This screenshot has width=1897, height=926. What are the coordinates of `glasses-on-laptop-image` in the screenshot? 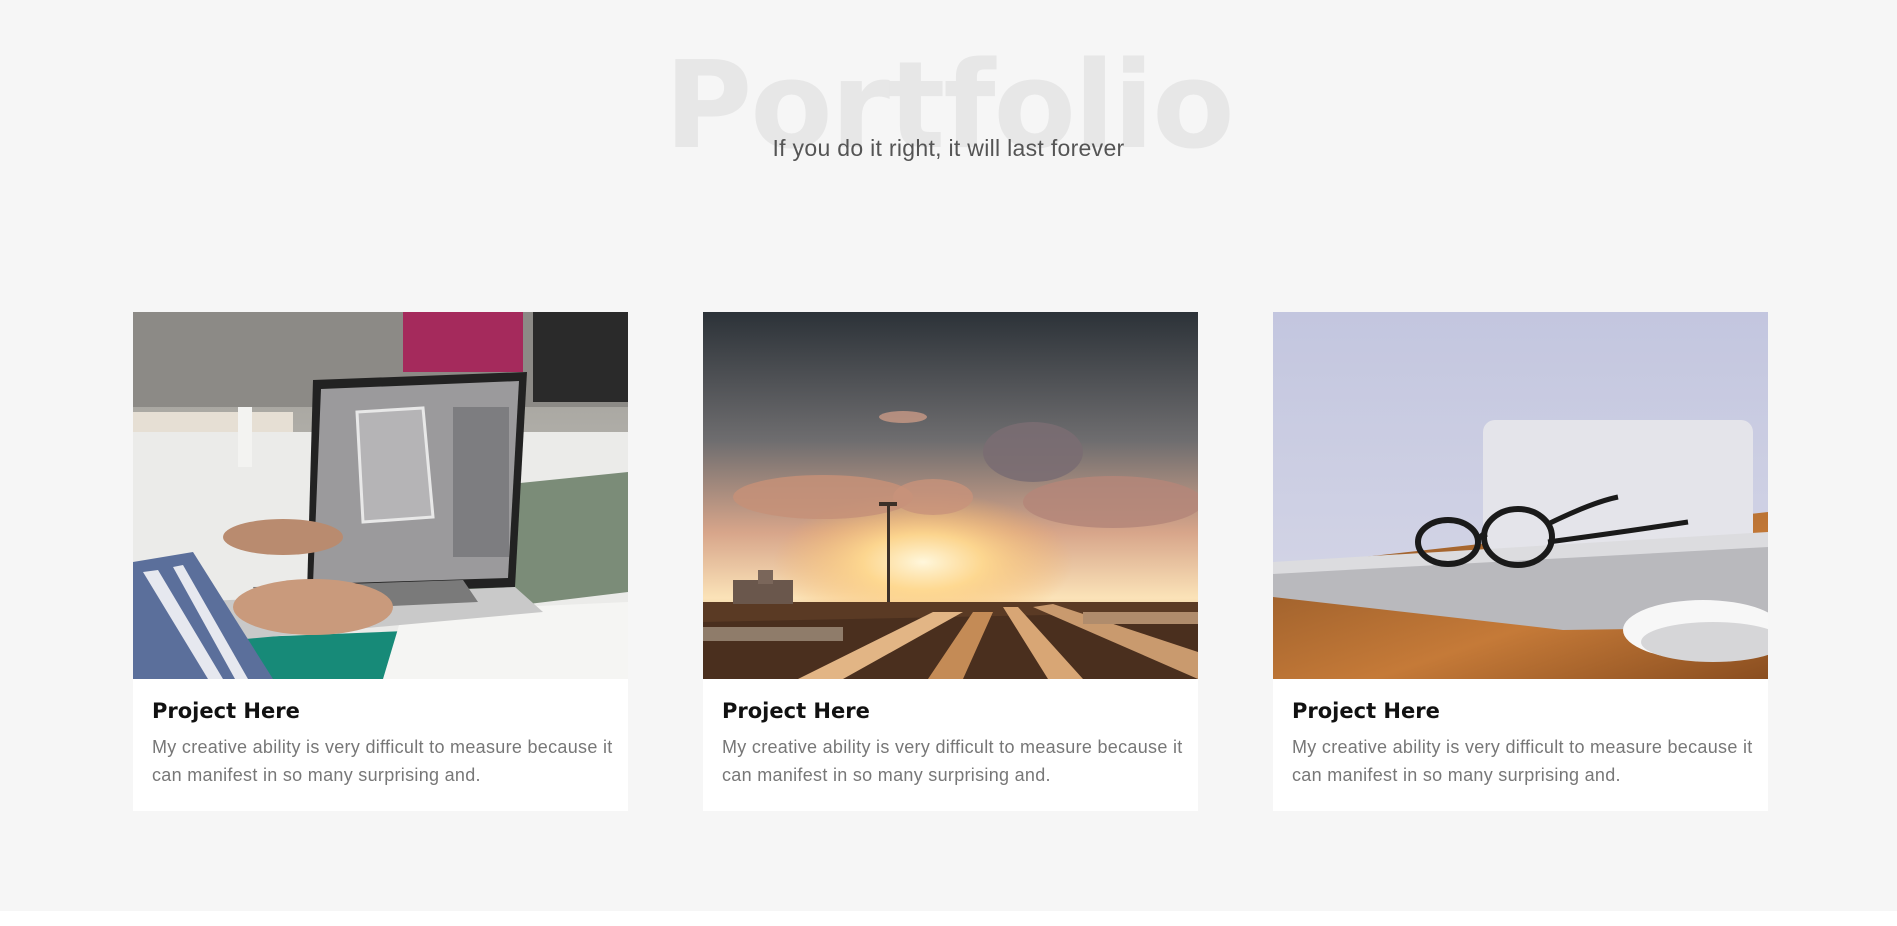 It's located at (1520, 495).